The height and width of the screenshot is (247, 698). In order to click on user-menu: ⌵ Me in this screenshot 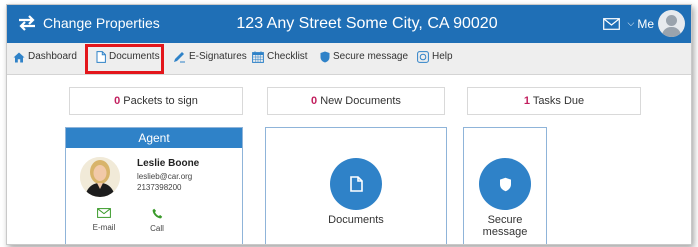, I will do `click(641, 24)`.